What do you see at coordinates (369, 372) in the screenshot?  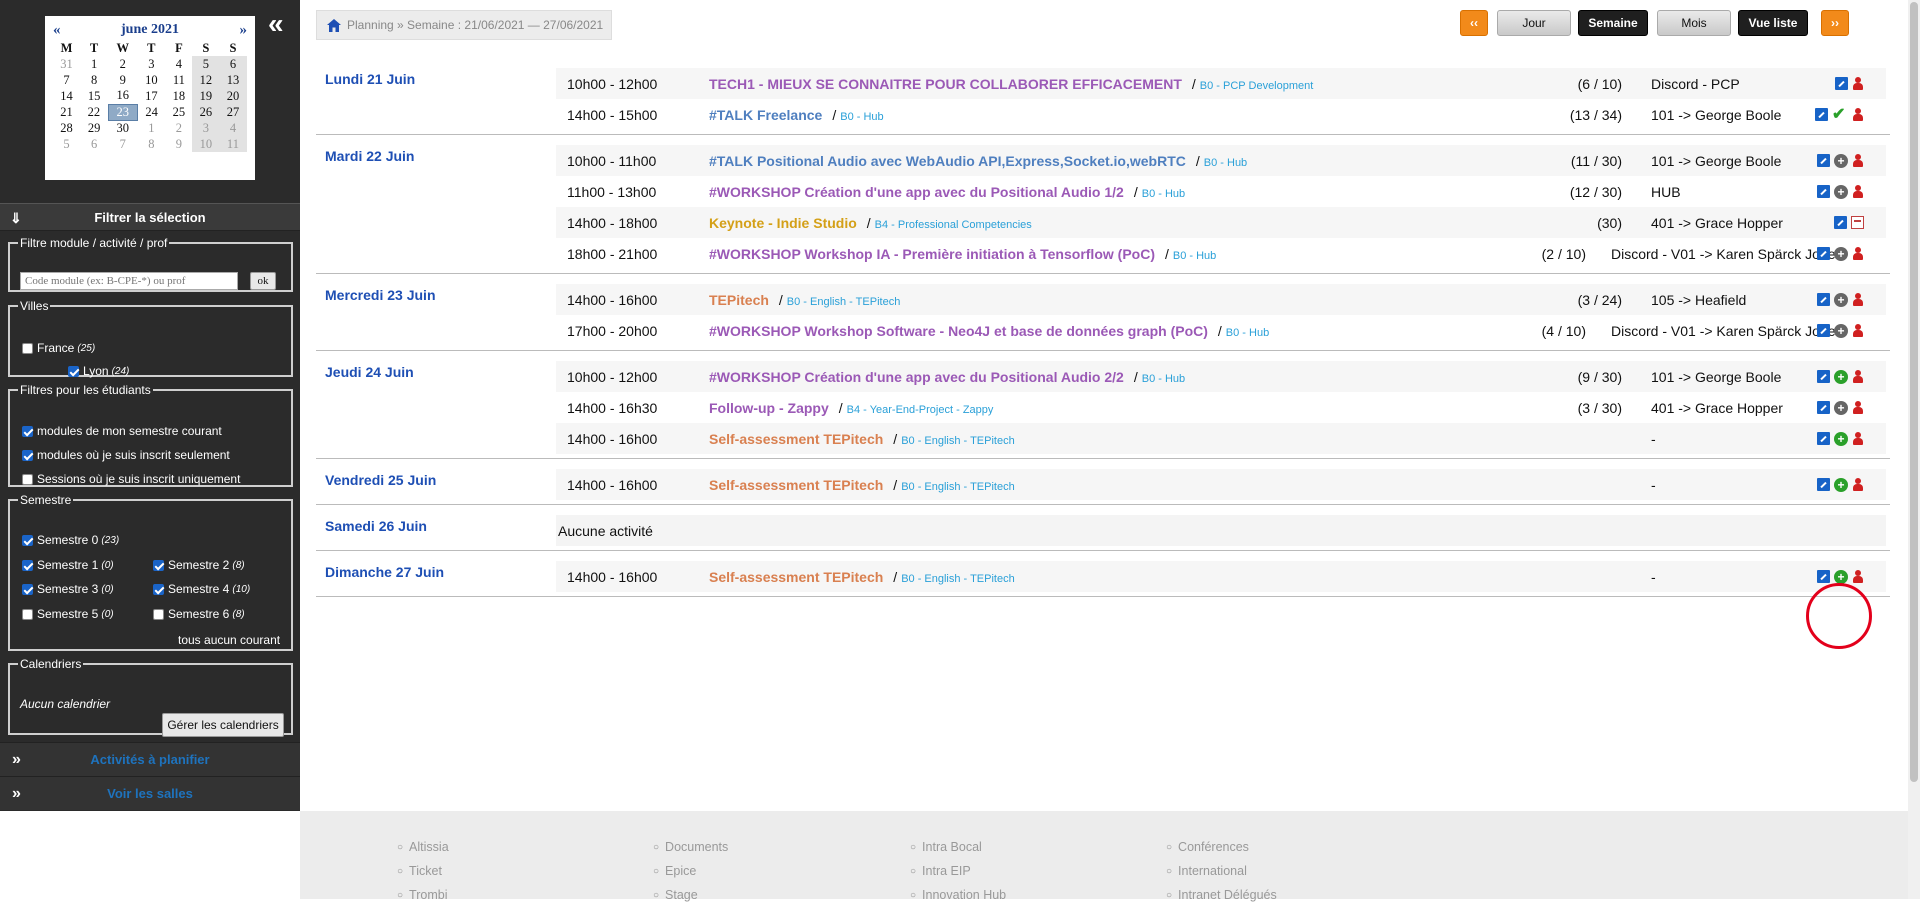 I see `day-title: Jeudi 24 Juin` at bounding box center [369, 372].